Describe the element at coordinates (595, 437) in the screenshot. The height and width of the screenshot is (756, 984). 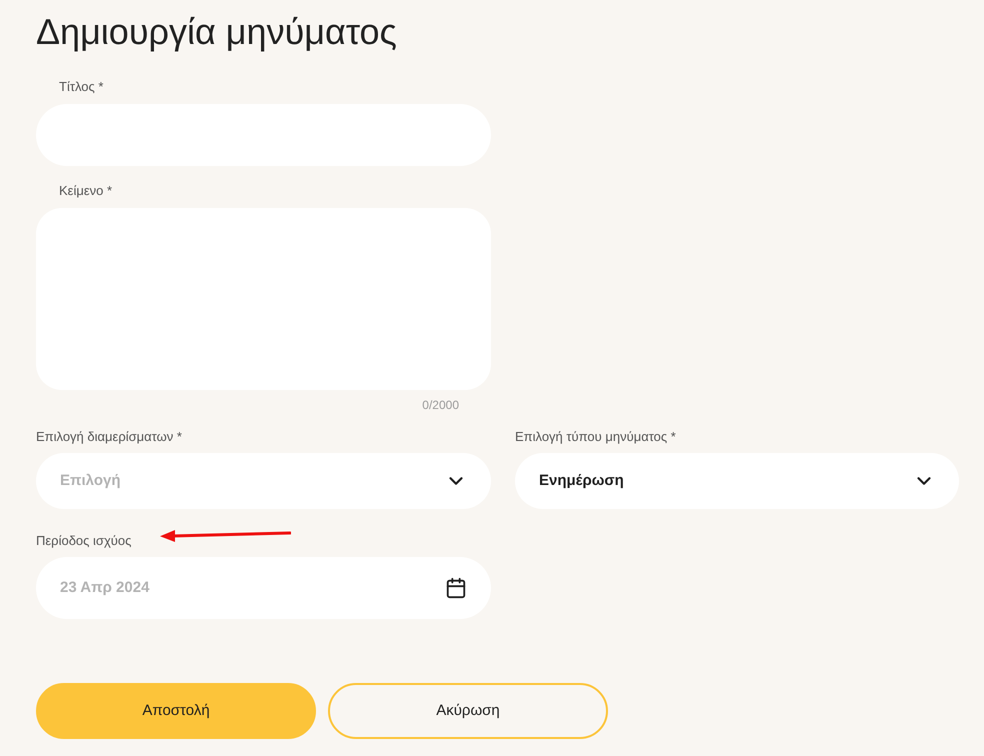
I see `field-label: Επιλογή τύπου μηνύματος *` at that location.